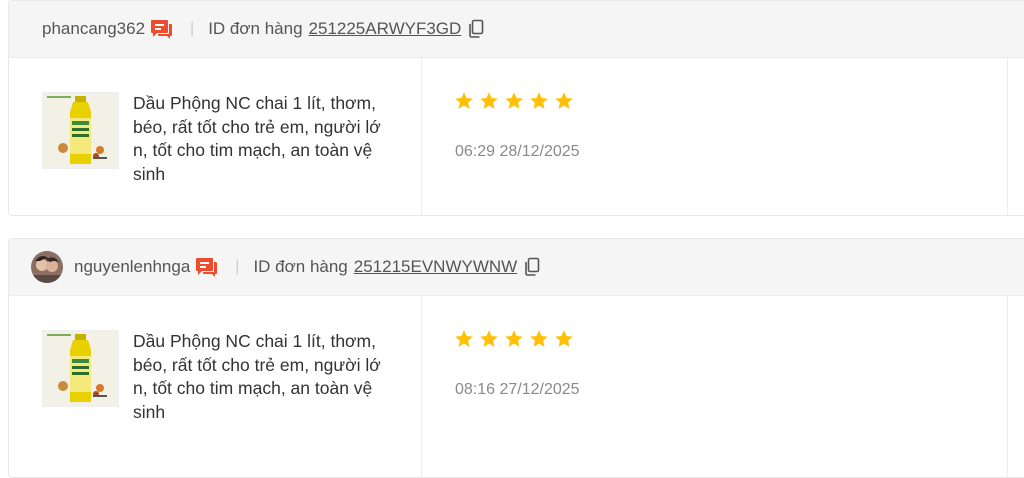 The image size is (1024, 478). What do you see at coordinates (47, 267) in the screenshot?
I see `avatar` at bounding box center [47, 267].